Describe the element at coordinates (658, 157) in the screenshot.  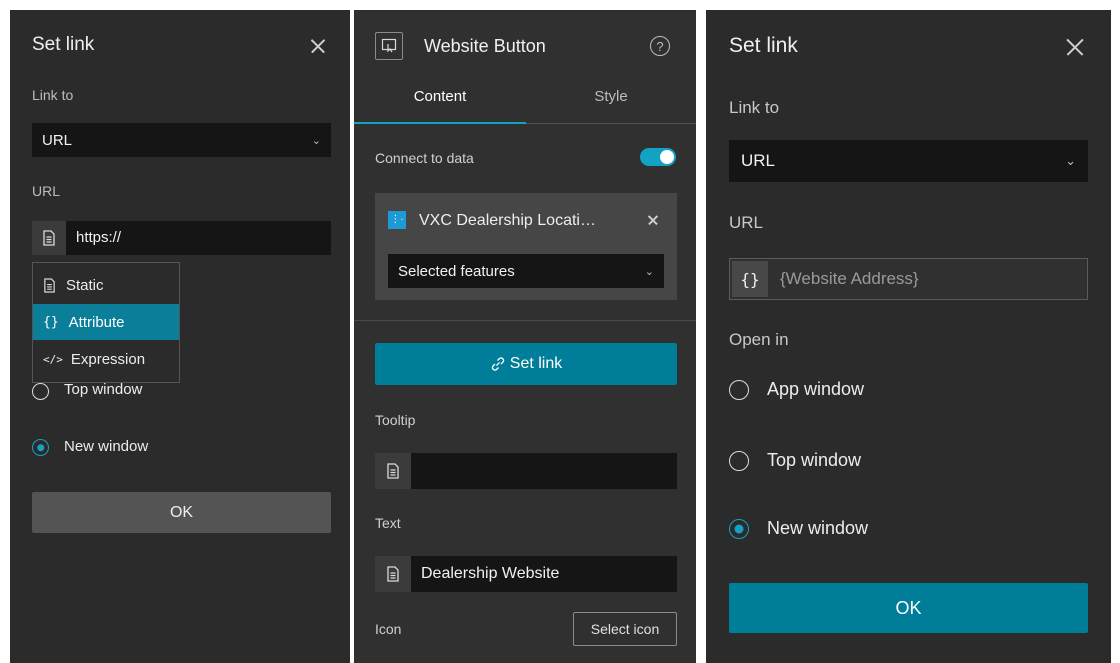
I see `connect-toggle` at that location.